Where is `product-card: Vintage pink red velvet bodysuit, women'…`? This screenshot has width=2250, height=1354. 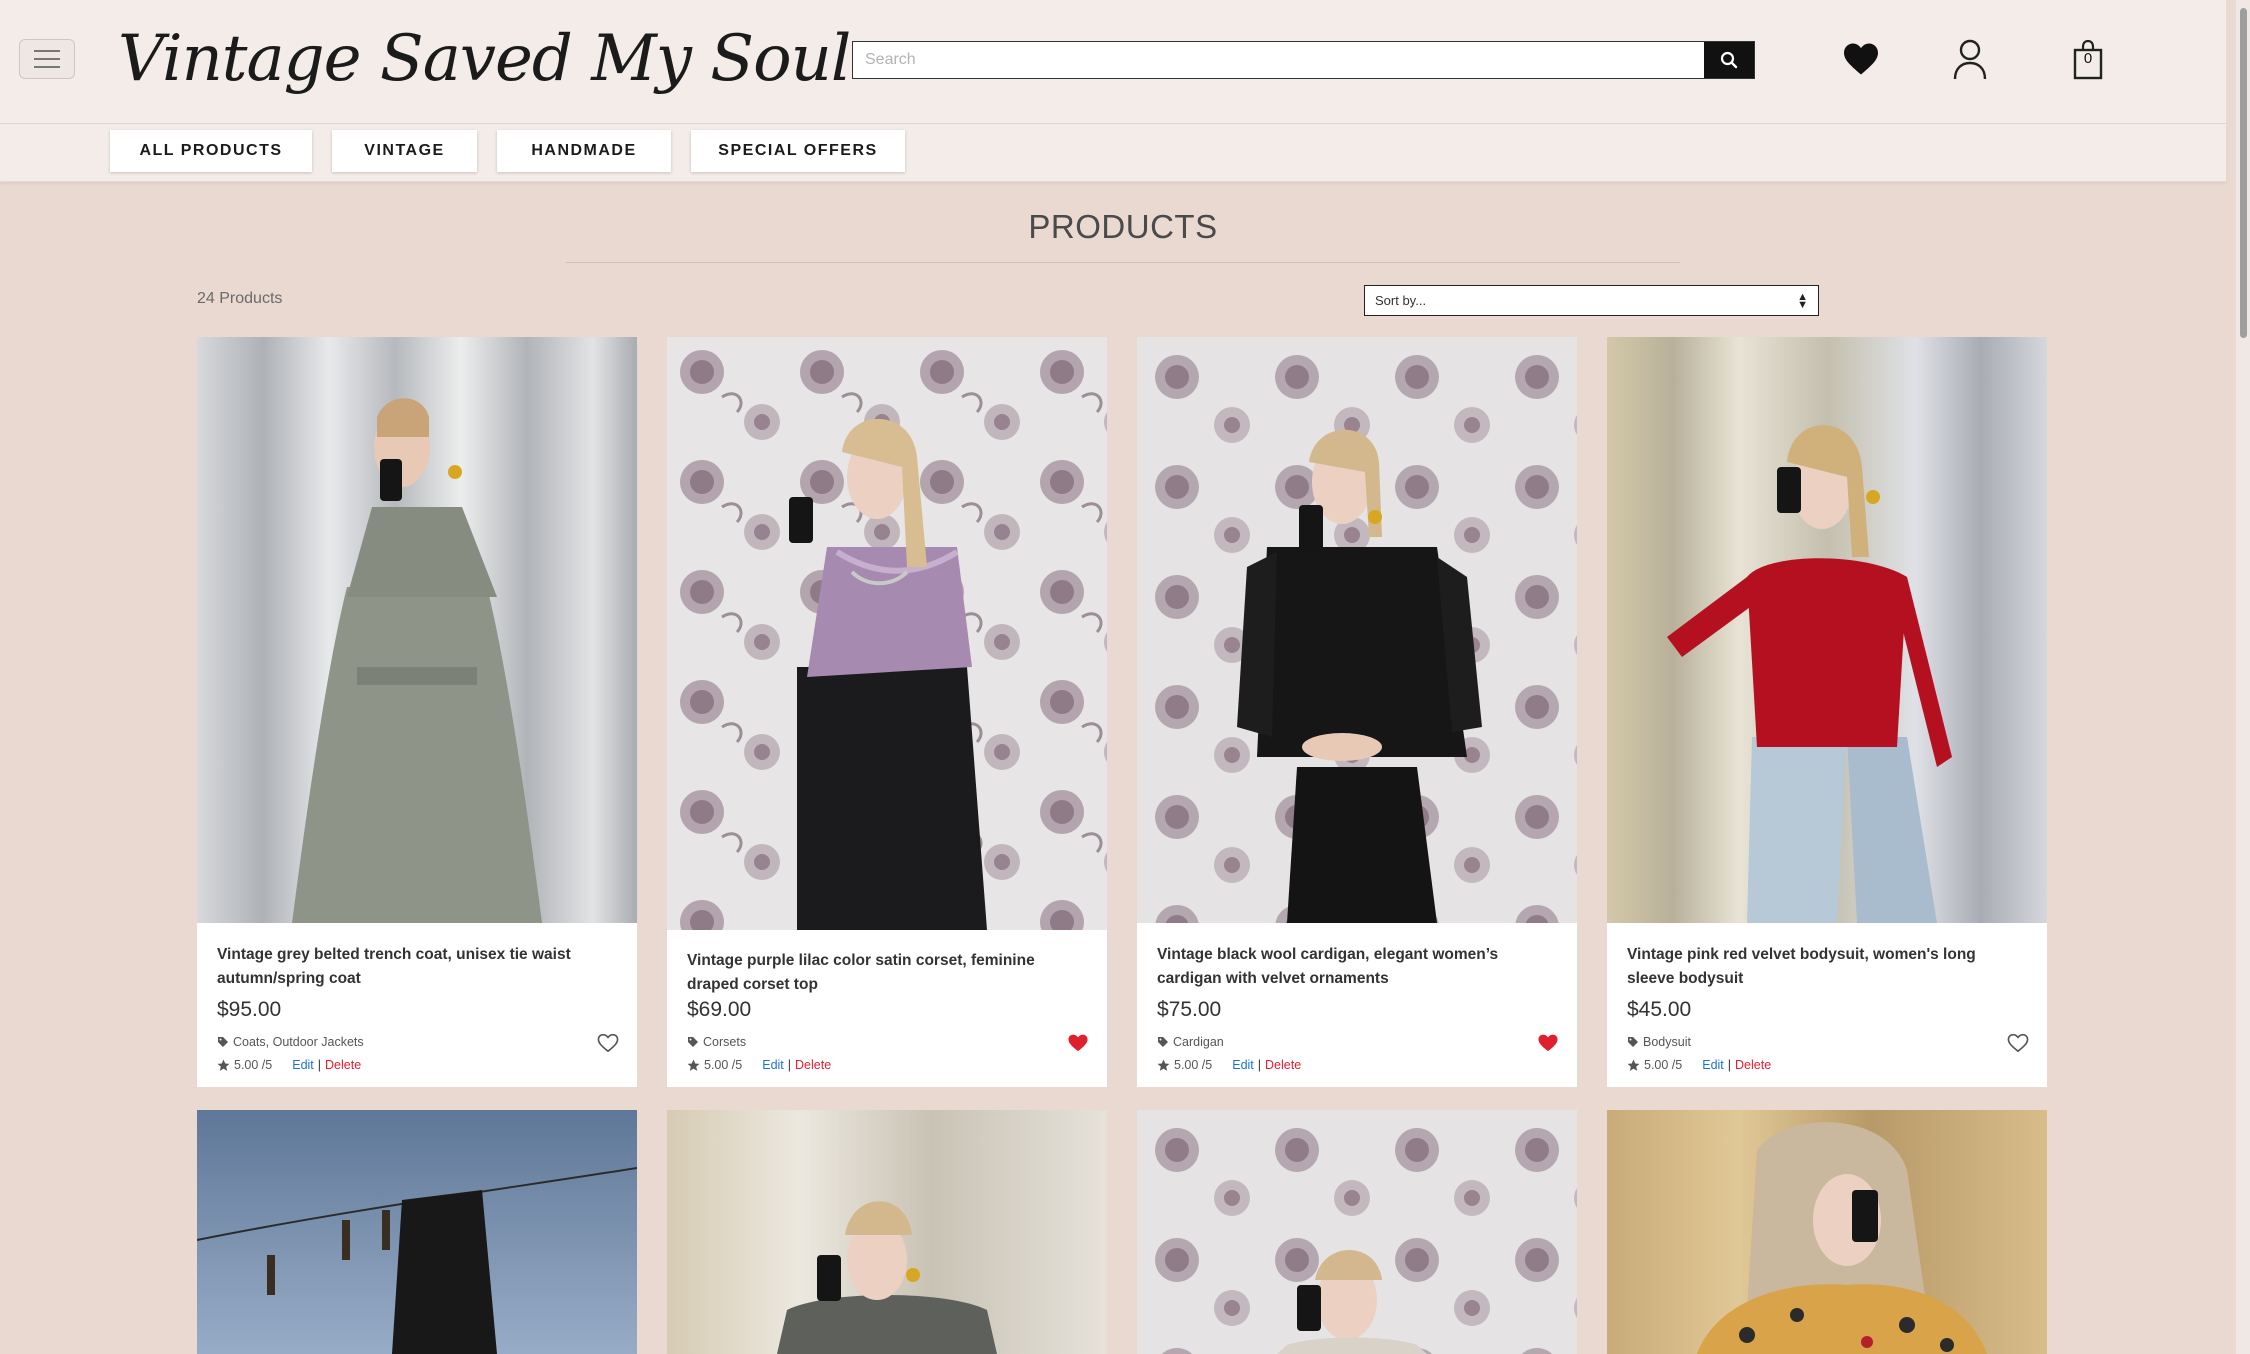
product-card: Vintage pink red velvet bodysuit, women'… is located at coordinates (1827, 712).